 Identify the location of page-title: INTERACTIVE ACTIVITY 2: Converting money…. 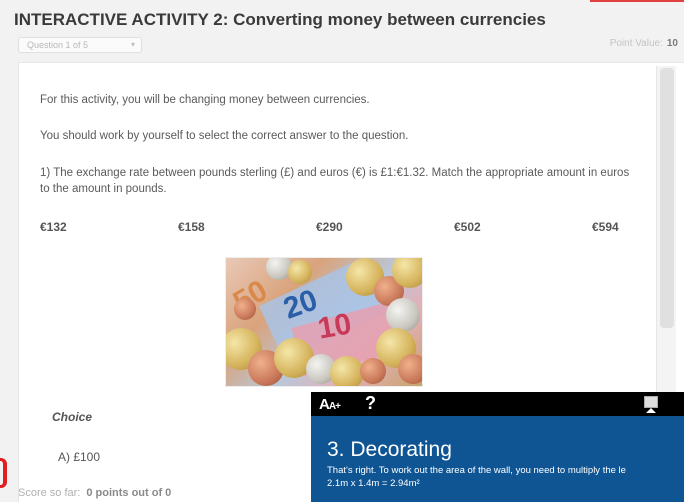
(280, 19).